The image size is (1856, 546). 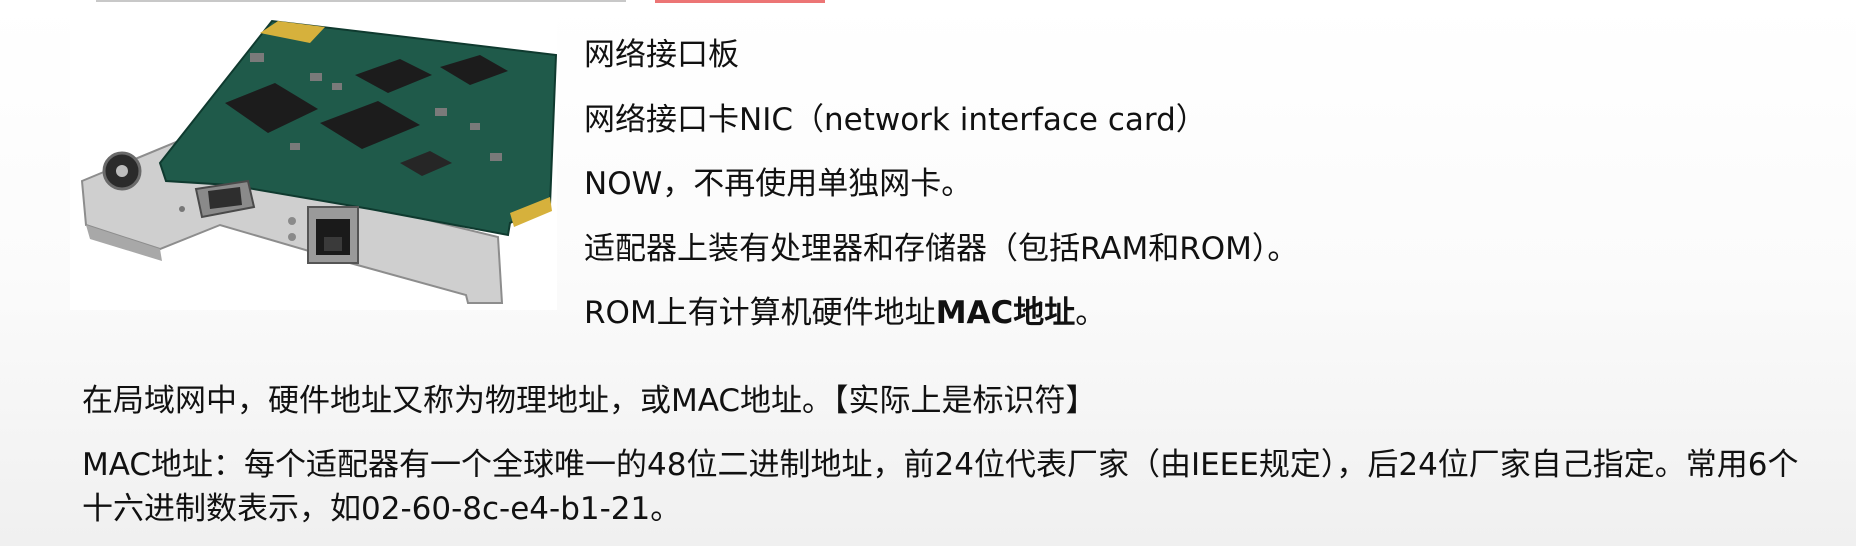 What do you see at coordinates (661, 55) in the screenshot?
I see `card-line: 网络接口板` at bounding box center [661, 55].